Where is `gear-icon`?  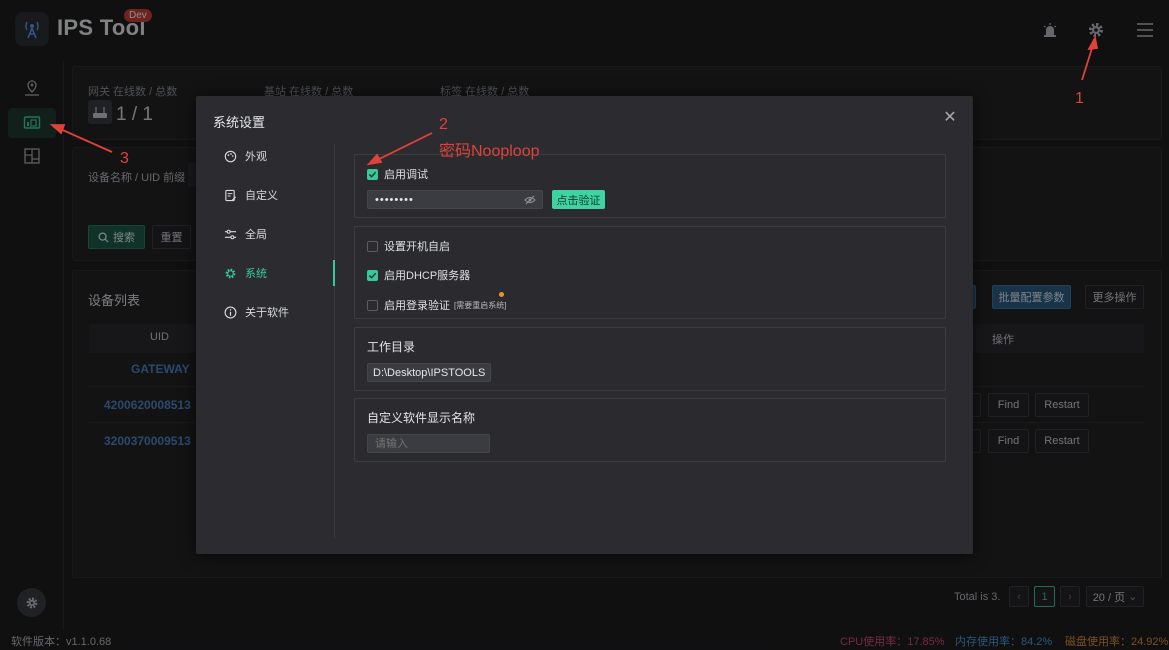
gear-icon is located at coordinates (230, 273).